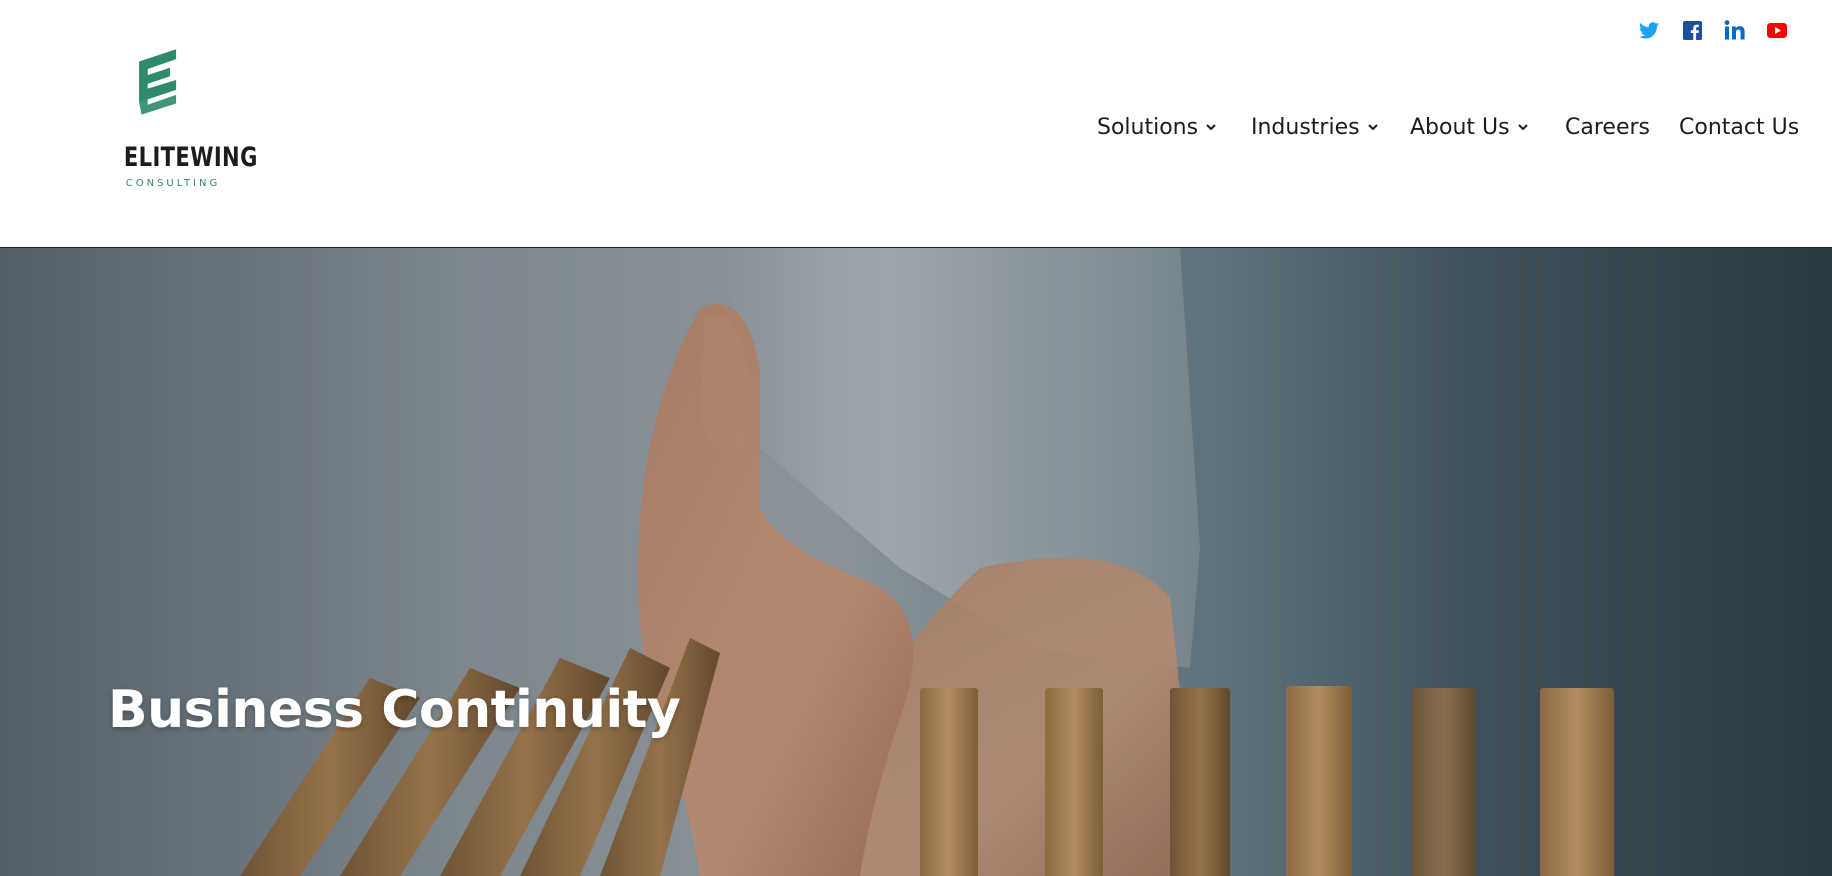 This screenshot has width=1832, height=876. Describe the element at coordinates (1460, 127) in the screenshot. I see `nav-item-label: About Us` at that location.